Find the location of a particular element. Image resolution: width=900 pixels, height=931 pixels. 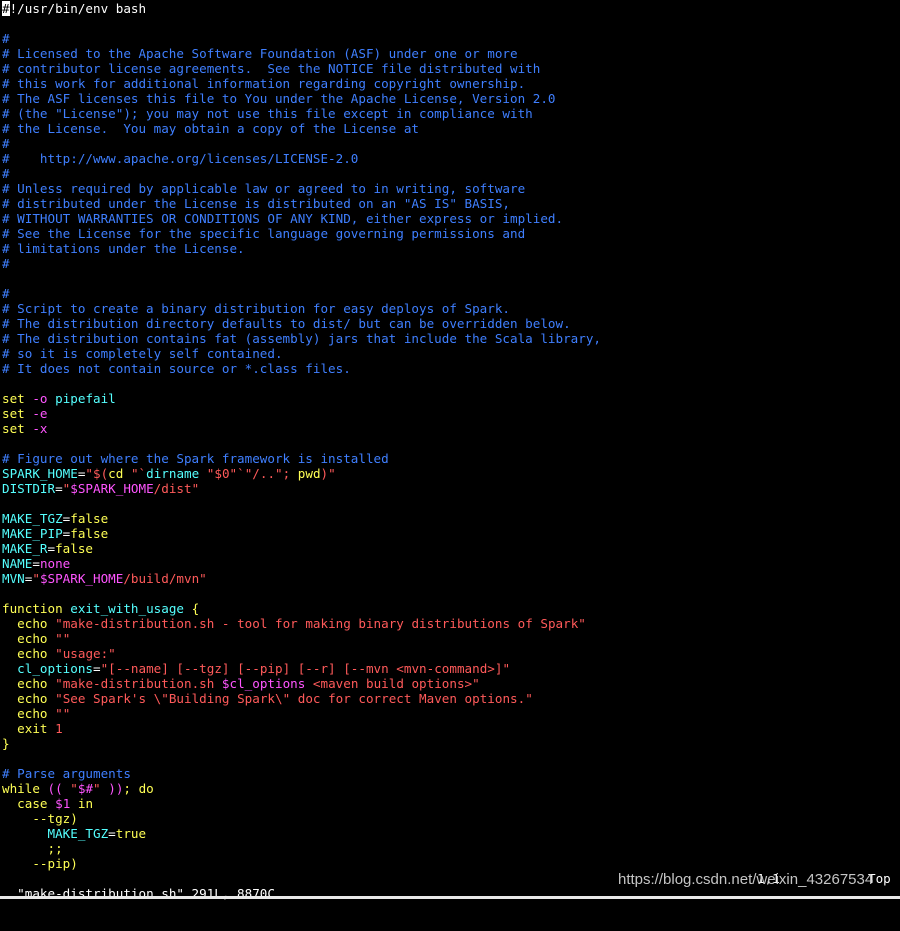

code-line: MAKE_TGZ=false is located at coordinates (450, 518).